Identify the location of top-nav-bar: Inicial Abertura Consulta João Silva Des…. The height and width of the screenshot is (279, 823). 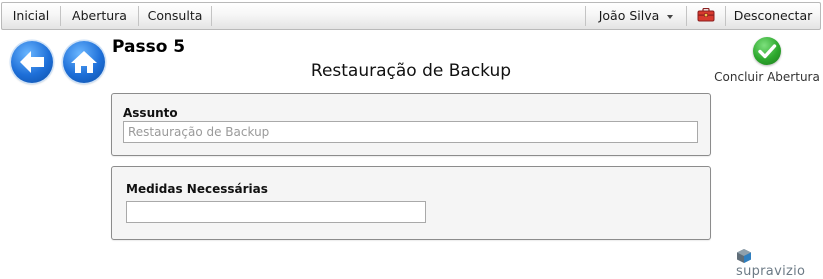
(411, 16).